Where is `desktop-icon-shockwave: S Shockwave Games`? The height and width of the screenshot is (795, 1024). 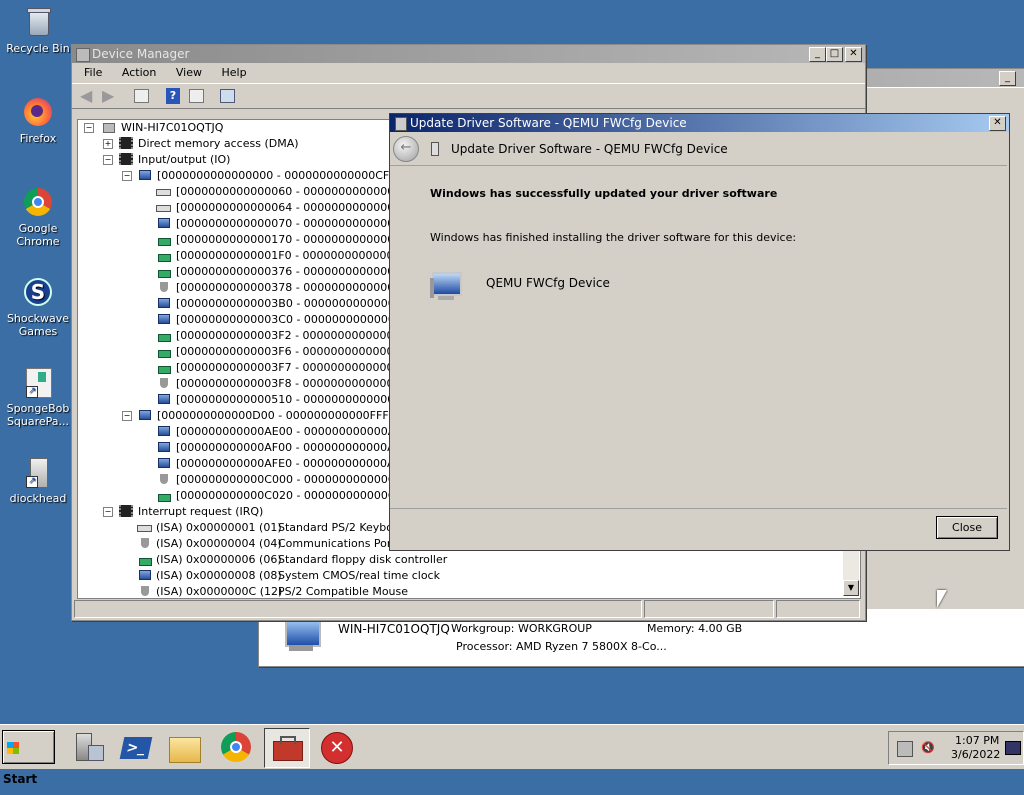 desktop-icon-shockwave: S Shockwave Games is located at coordinates (38, 307).